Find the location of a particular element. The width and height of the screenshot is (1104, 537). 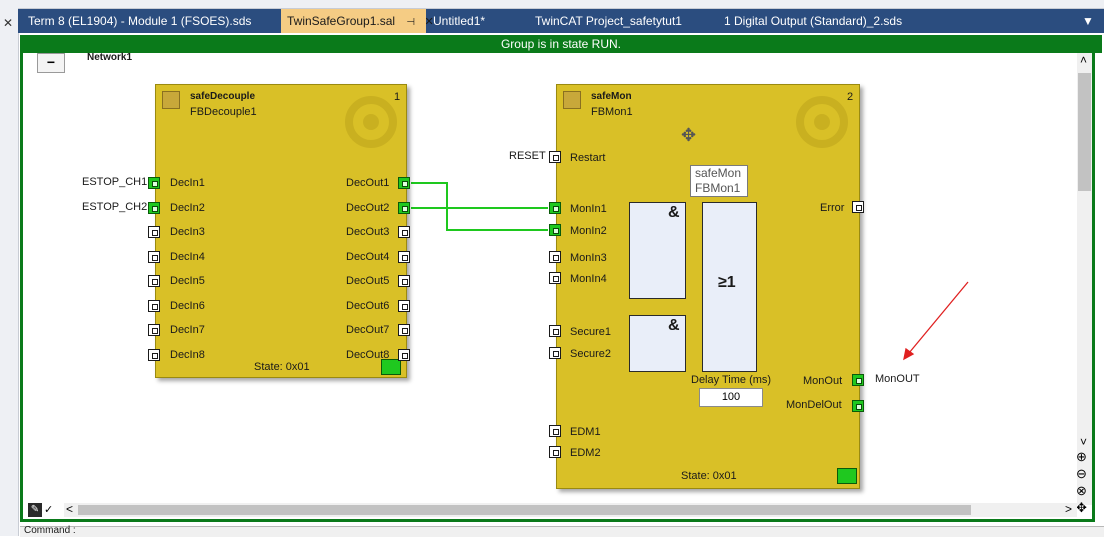

vertical-scroll-thumb is located at coordinates (1084, 132).